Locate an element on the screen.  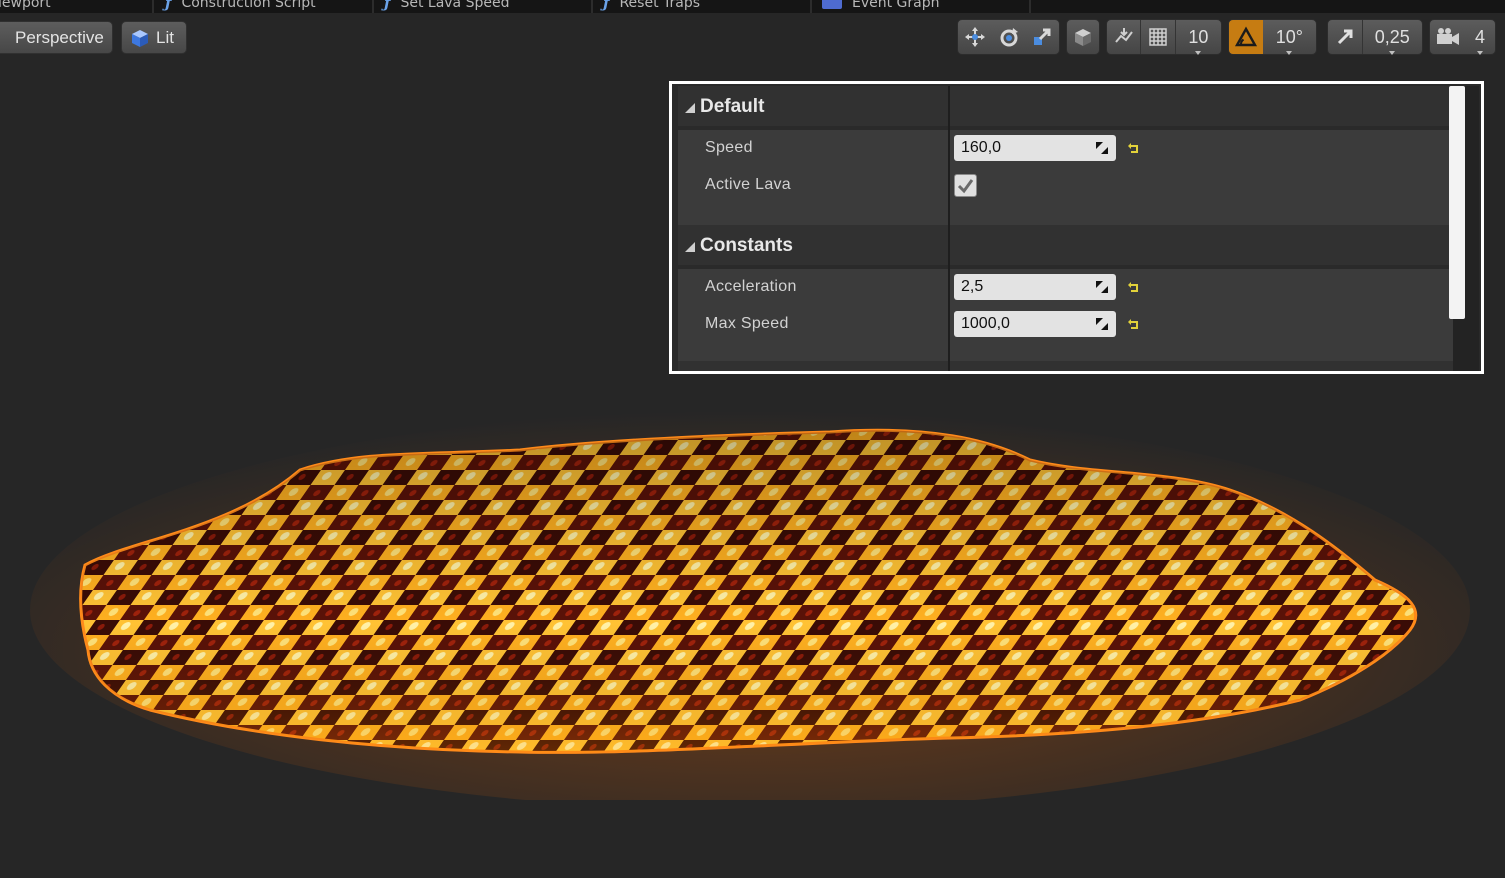
category-label: Constants is located at coordinates (746, 245).